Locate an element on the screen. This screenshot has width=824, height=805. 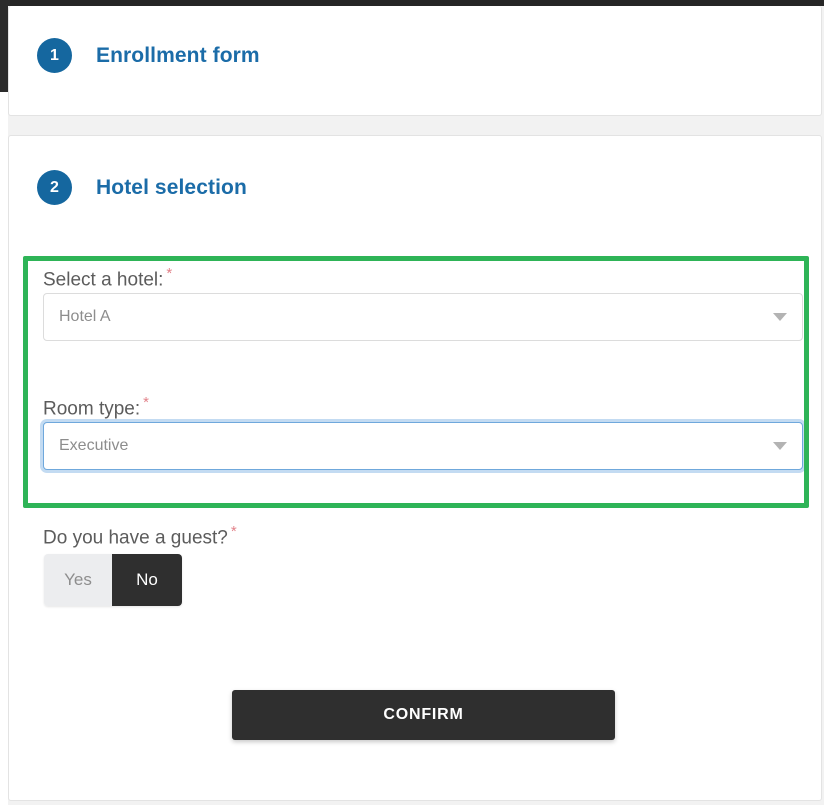
select-hotel-required-marker: * is located at coordinates (169, 273).